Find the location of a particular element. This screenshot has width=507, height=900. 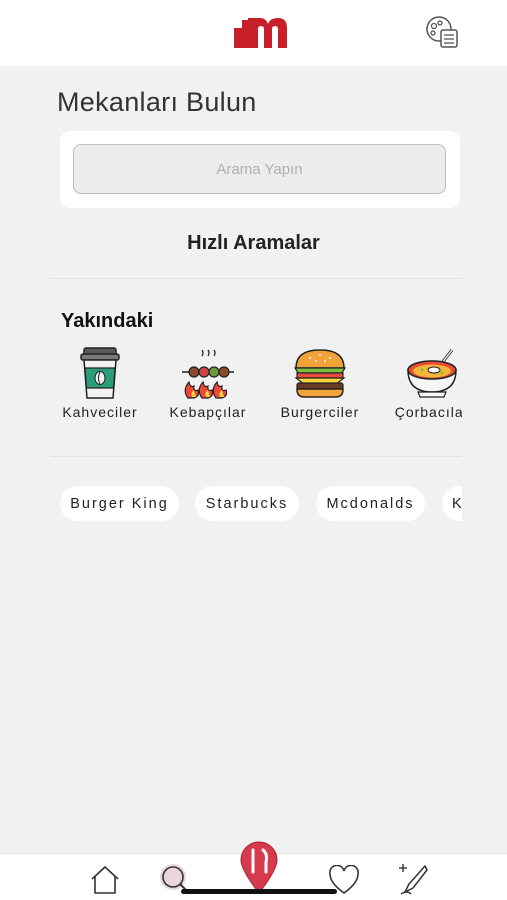

category-label: Kahveciler is located at coordinates (100, 412).